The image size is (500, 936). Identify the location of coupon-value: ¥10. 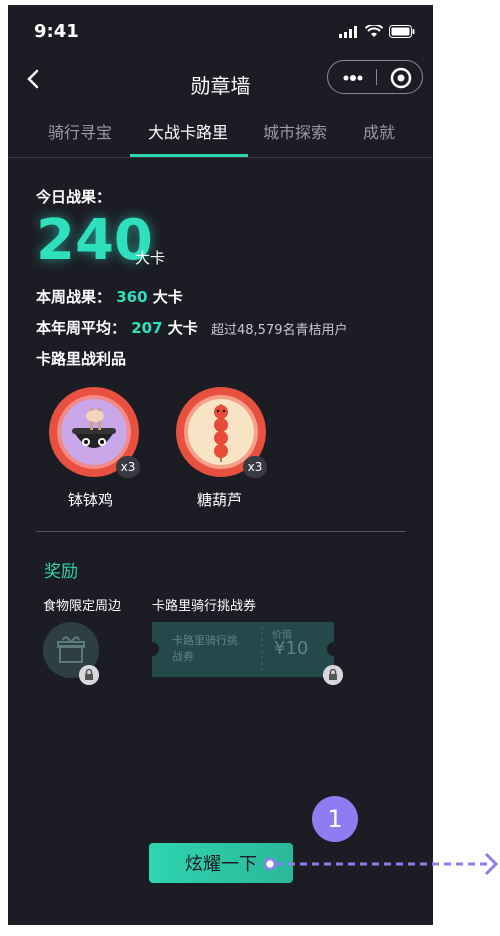
(291, 648).